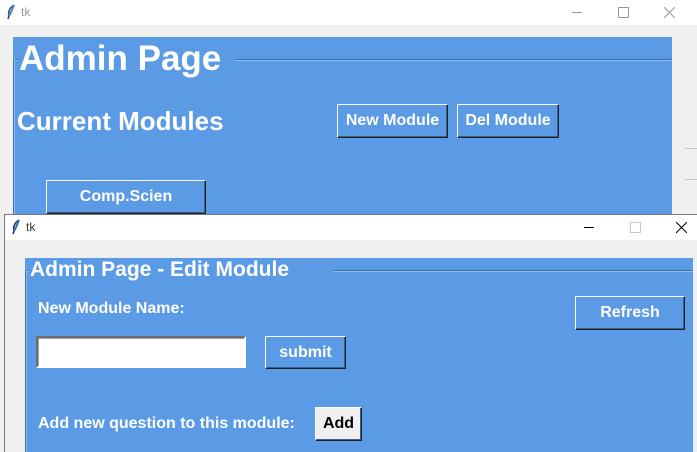 This screenshot has height=452, width=697. Describe the element at coordinates (392, 121) in the screenshot. I see `new-module-button: New Module` at that location.